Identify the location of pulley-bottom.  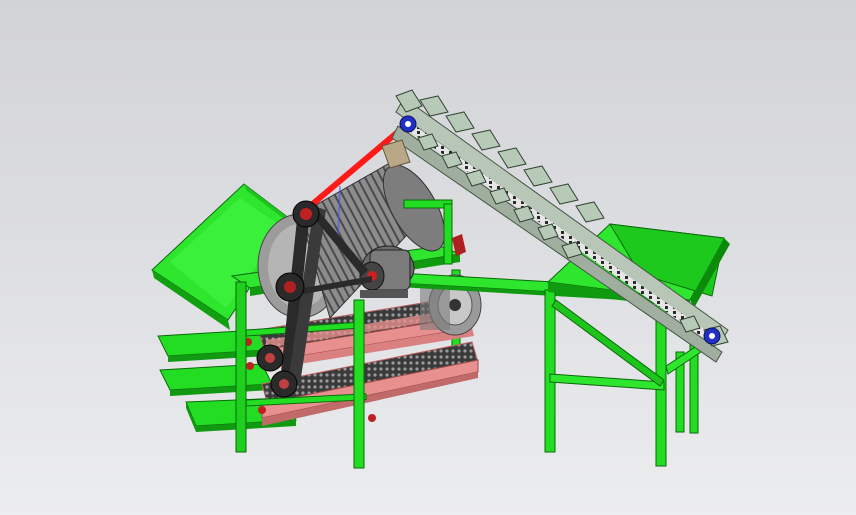
(284, 384).